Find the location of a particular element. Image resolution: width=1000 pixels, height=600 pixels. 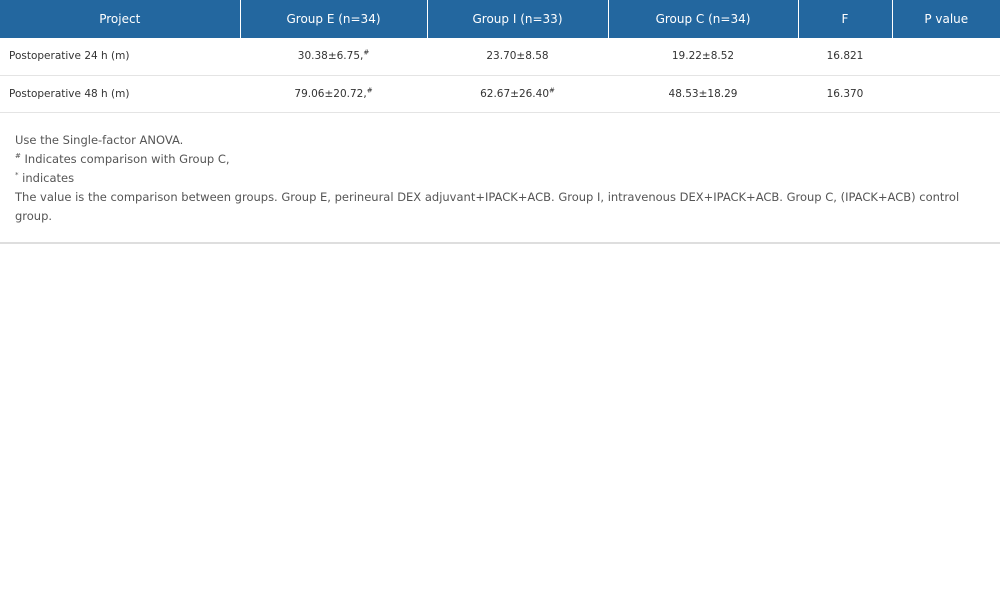

footnote-asterisk-text: indicates is located at coordinates (46, 177).